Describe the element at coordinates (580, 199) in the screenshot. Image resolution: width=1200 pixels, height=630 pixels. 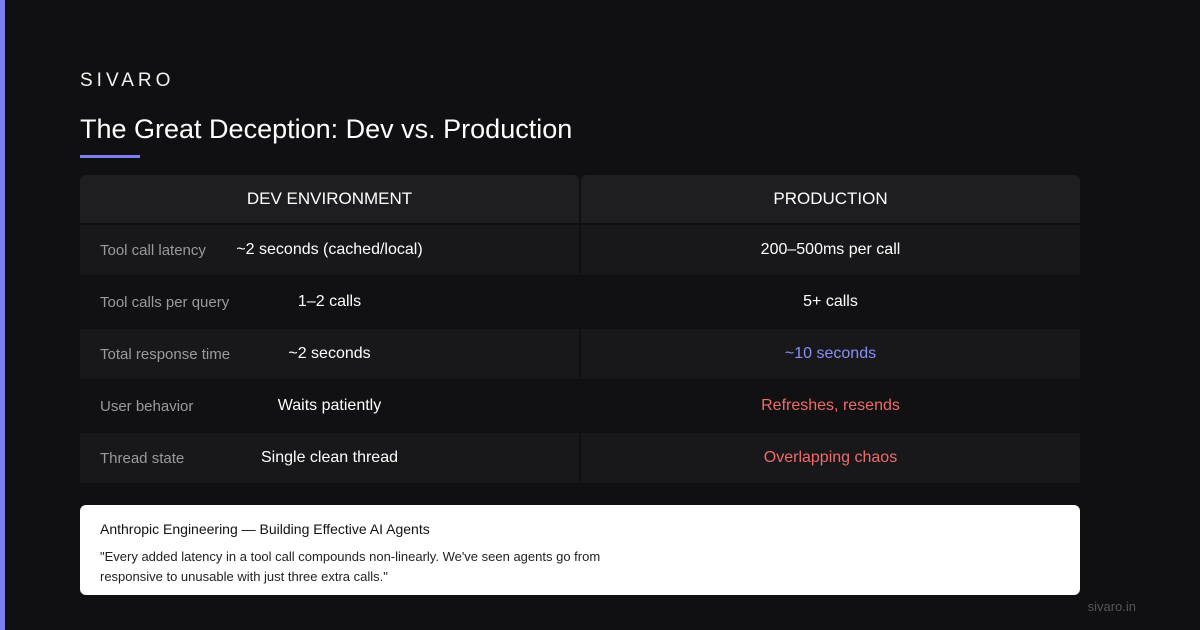
I see `table-header: DEV ENVIRONMENT PRODUCTION` at that location.